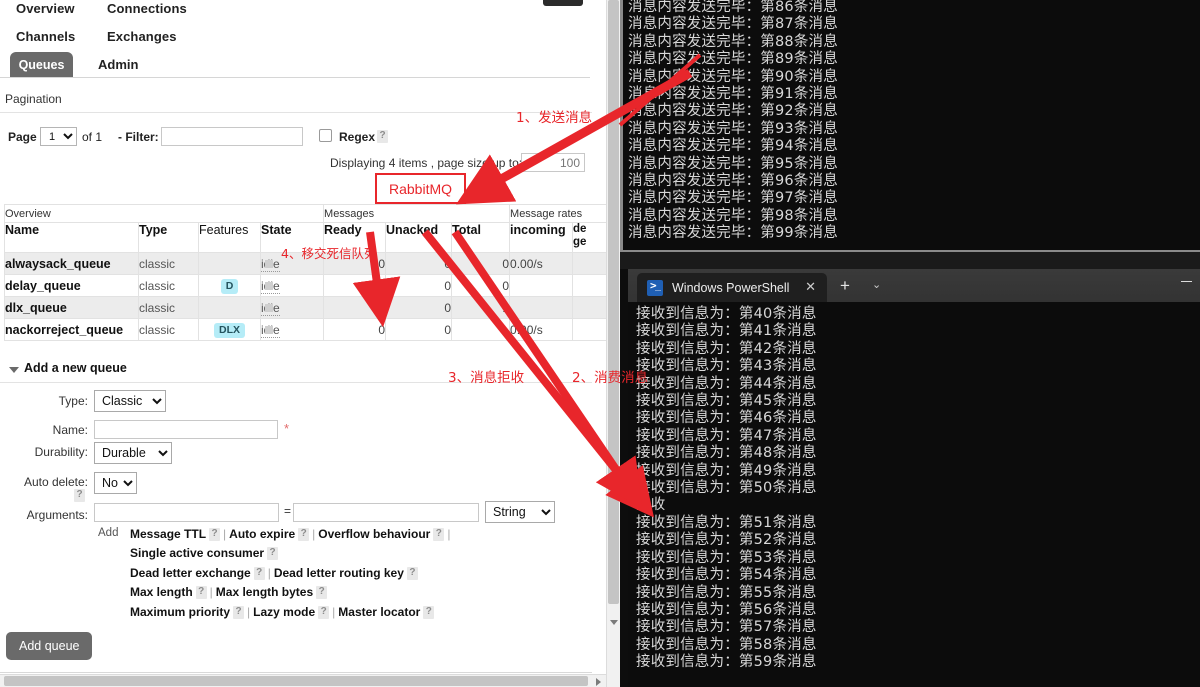  Describe the element at coordinates (726, 401) in the screenshot. I see `console-line: 接收到信息为：第45条消息` at that location.